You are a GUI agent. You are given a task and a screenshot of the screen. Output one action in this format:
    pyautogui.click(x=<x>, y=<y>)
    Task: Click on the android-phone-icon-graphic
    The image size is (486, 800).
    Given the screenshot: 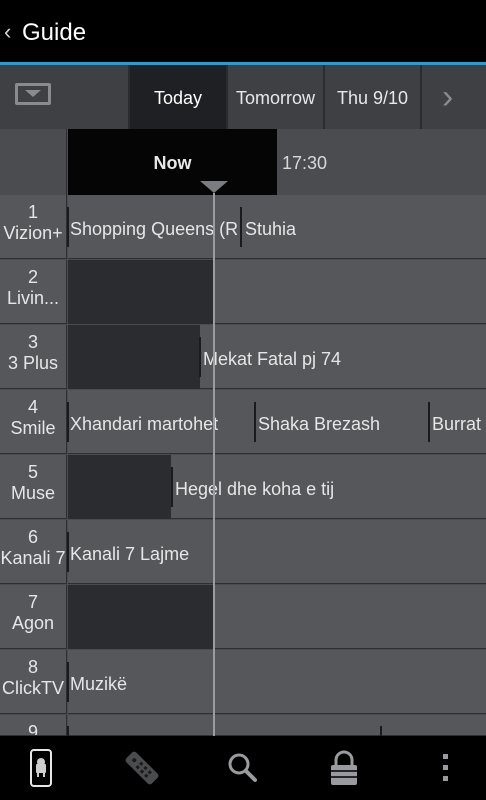 What is the action you would take?
    pyautogui.click(x=41, y=768)
    